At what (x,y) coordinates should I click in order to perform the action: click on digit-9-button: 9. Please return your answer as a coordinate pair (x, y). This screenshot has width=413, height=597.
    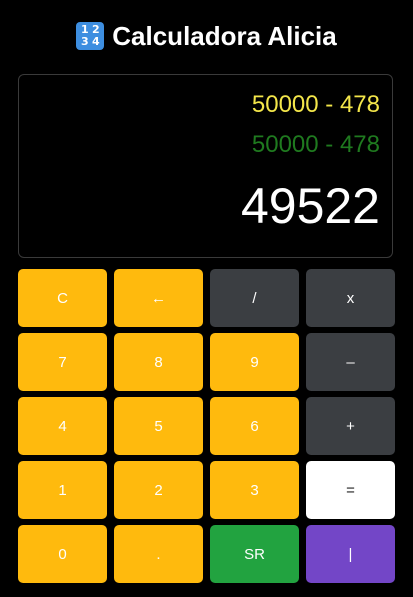
    Looking at the image, I should click on (254, 362).